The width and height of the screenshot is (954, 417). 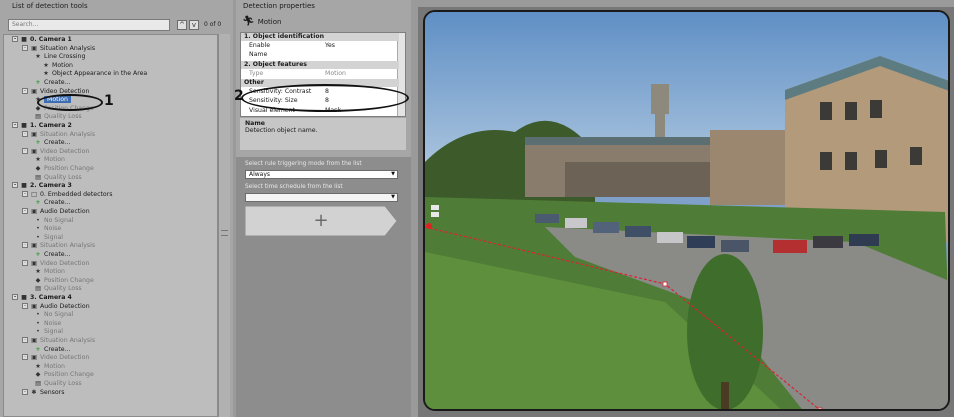 I want to click on signal-icon: •, so click(x=38, y=237).